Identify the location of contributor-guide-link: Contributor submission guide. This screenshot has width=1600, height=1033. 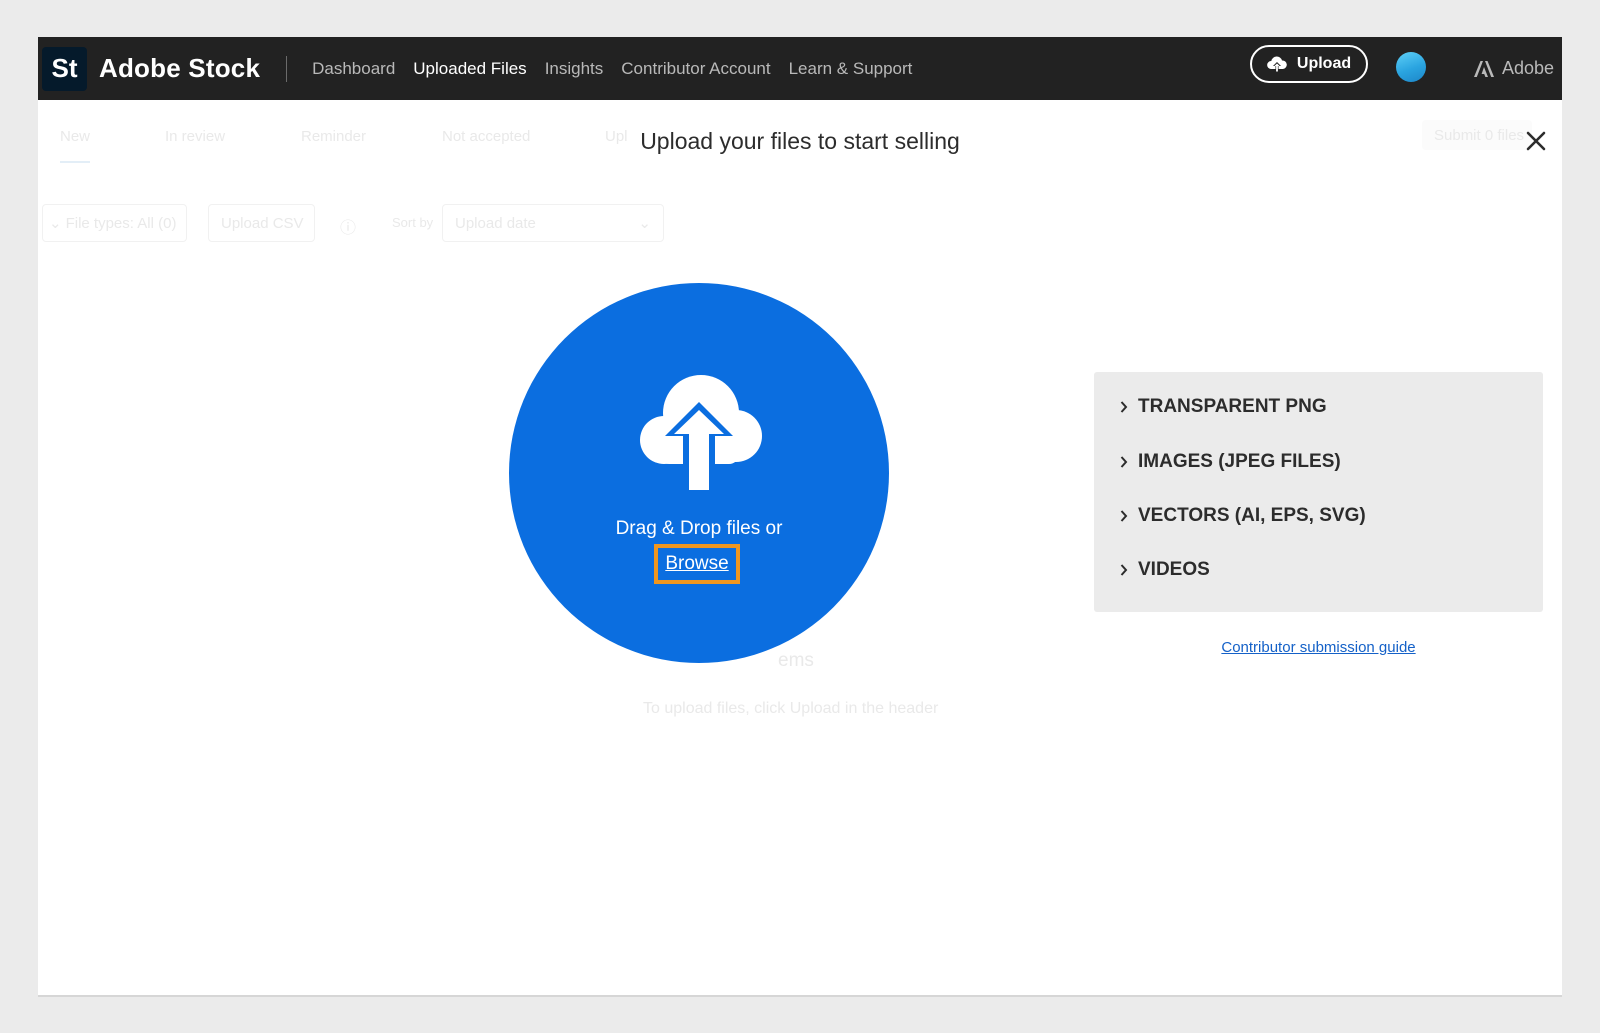
(1318, 647).